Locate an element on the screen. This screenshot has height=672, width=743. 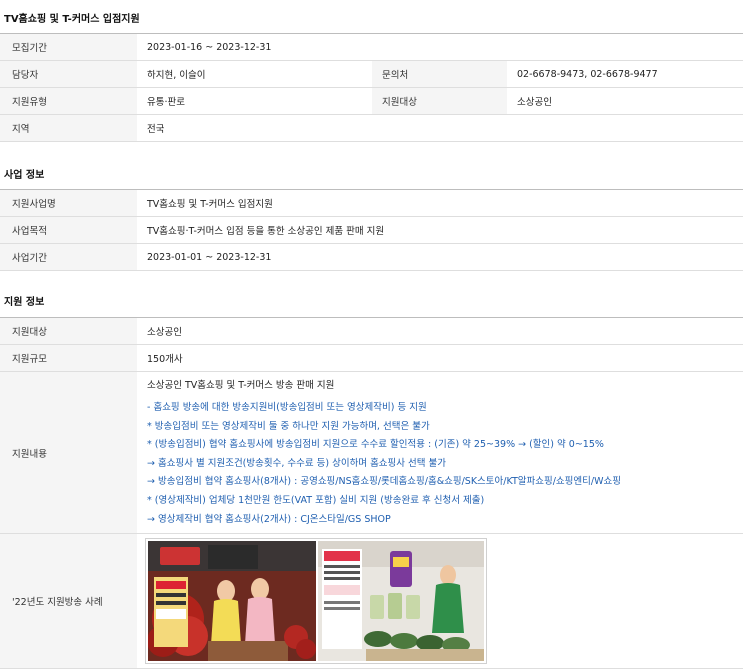
type-label: 지원유형 is located at coordinates (68, 101).